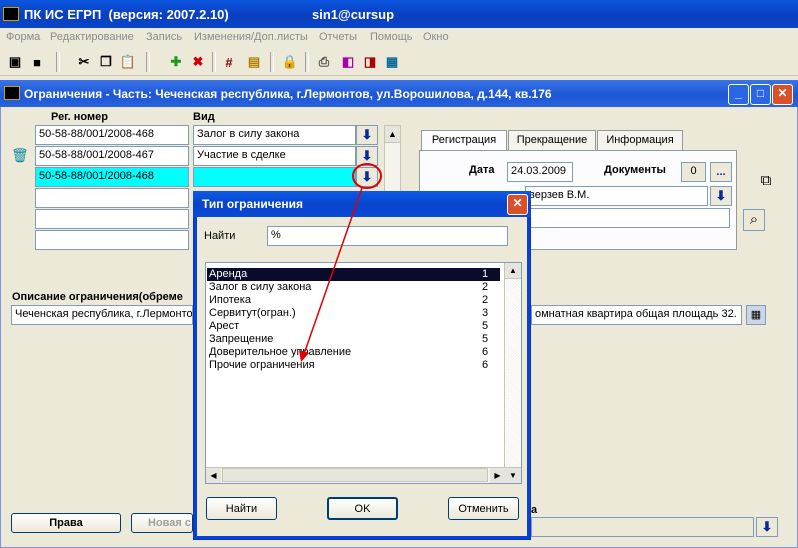 The width and height of the screenshot is (798, 548). What do you see at coordinates (767, 527) in the screenshot?
I see `bottom-dropdown-button: ⬇` at bounding box center [767, 527].